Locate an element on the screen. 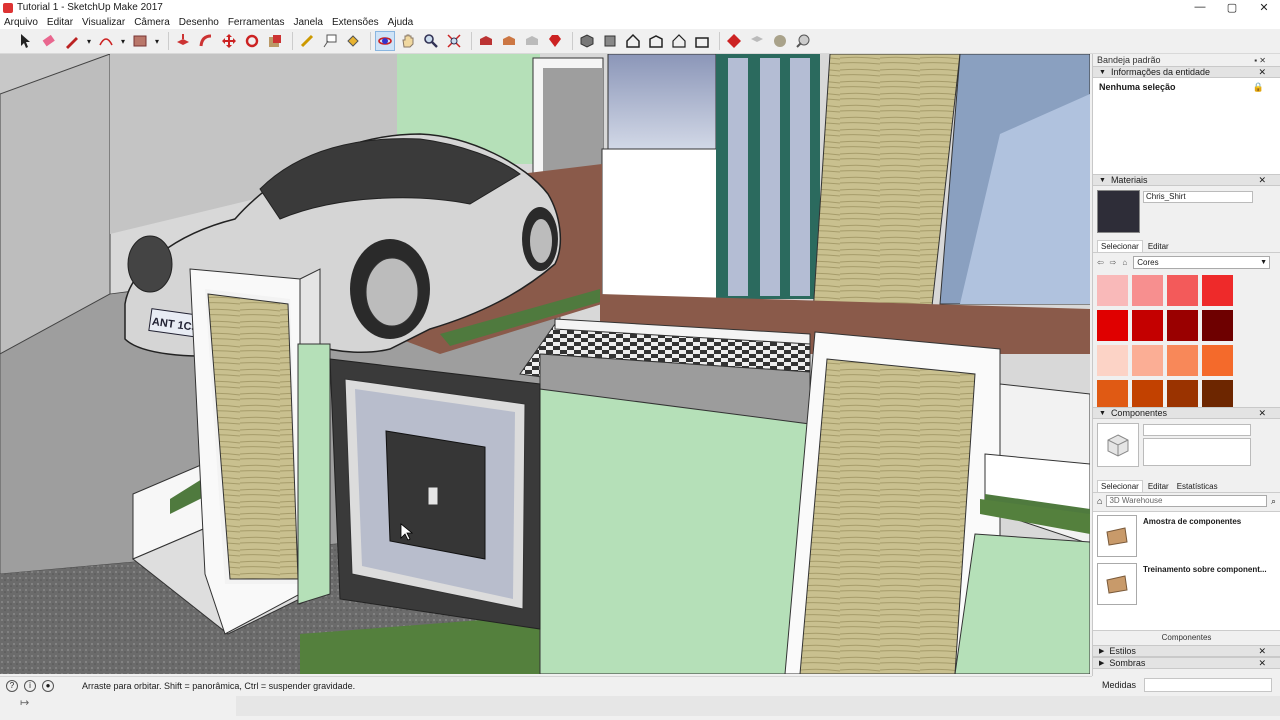  warehouse-button is located at coordinates (486, 41).